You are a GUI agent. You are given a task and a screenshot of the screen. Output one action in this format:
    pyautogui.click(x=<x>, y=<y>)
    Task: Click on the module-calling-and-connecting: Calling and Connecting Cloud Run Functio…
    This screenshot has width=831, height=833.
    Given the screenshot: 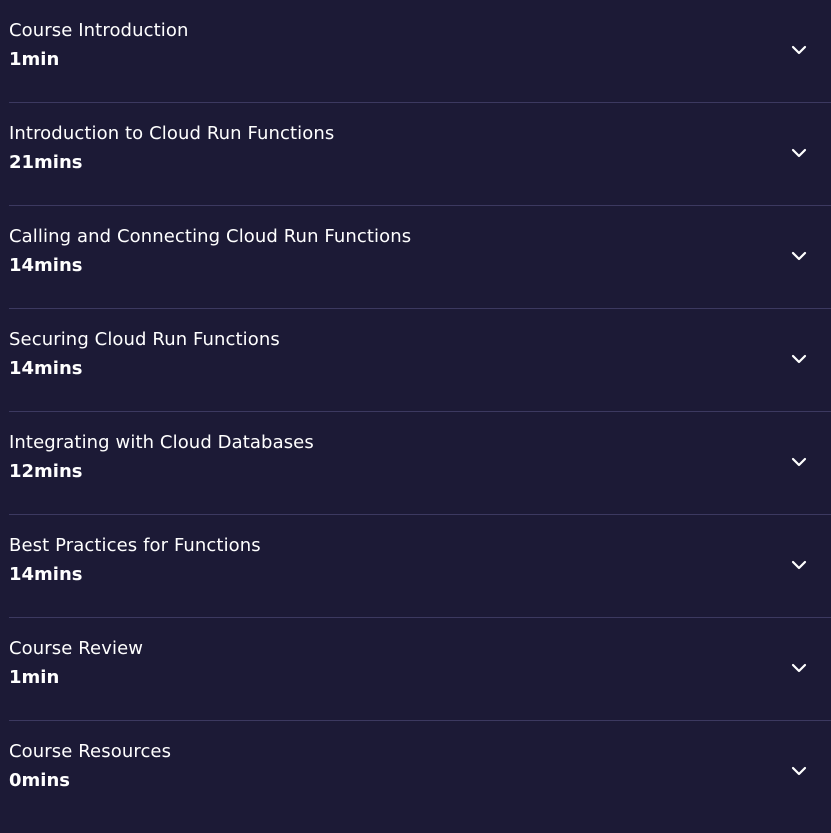 What is the action you would take?
    pyautogui.click(x=420, y=257)
    